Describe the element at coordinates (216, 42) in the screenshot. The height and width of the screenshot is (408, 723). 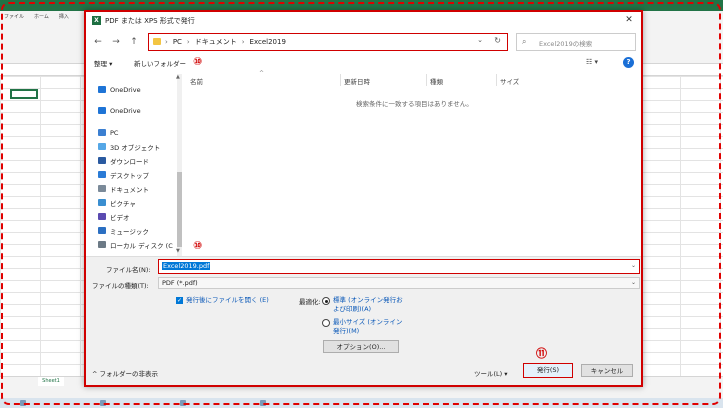
I see `breadcrumb-documents: ドキュメント` at that location.